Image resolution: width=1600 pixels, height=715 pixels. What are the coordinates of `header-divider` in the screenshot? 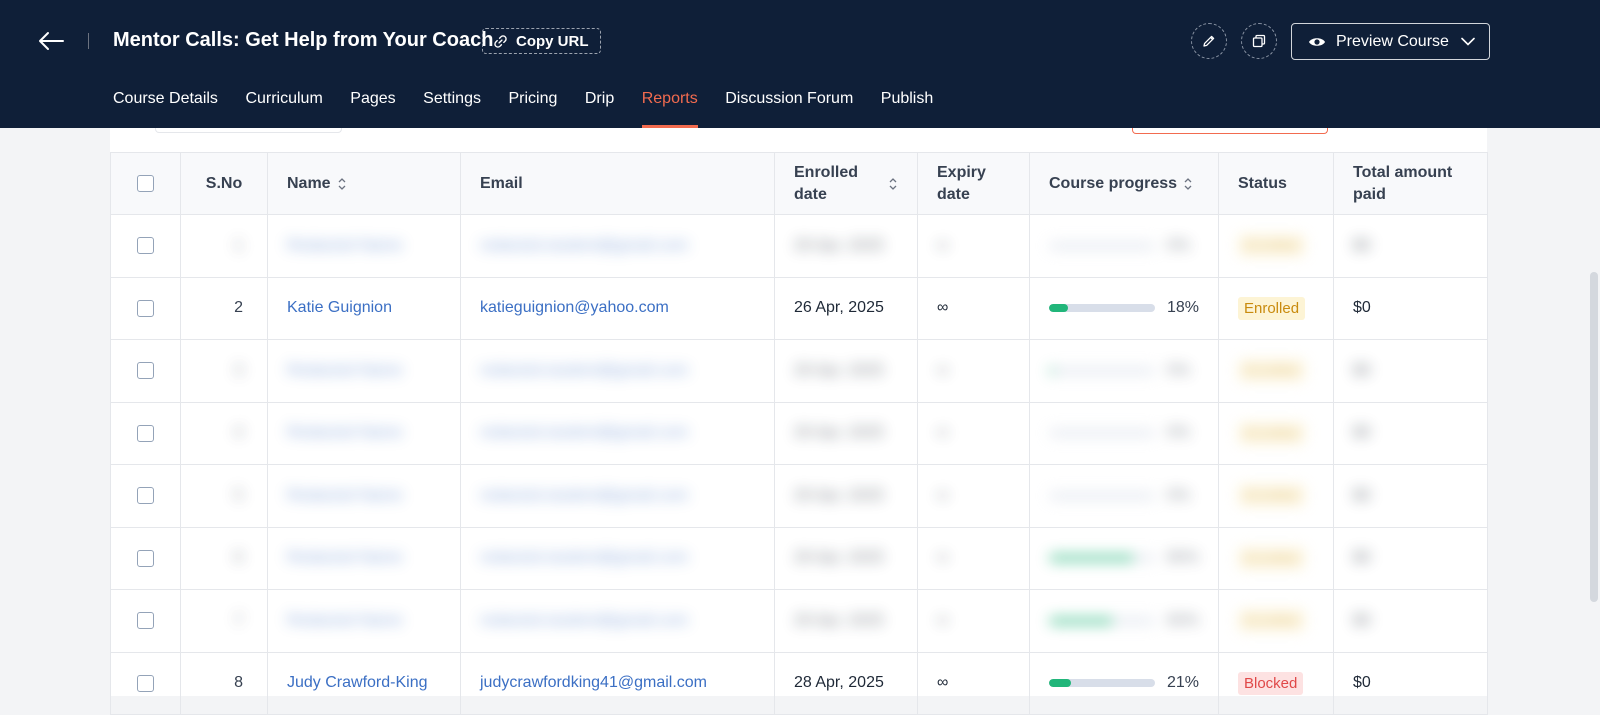 It's located at (88, 41).